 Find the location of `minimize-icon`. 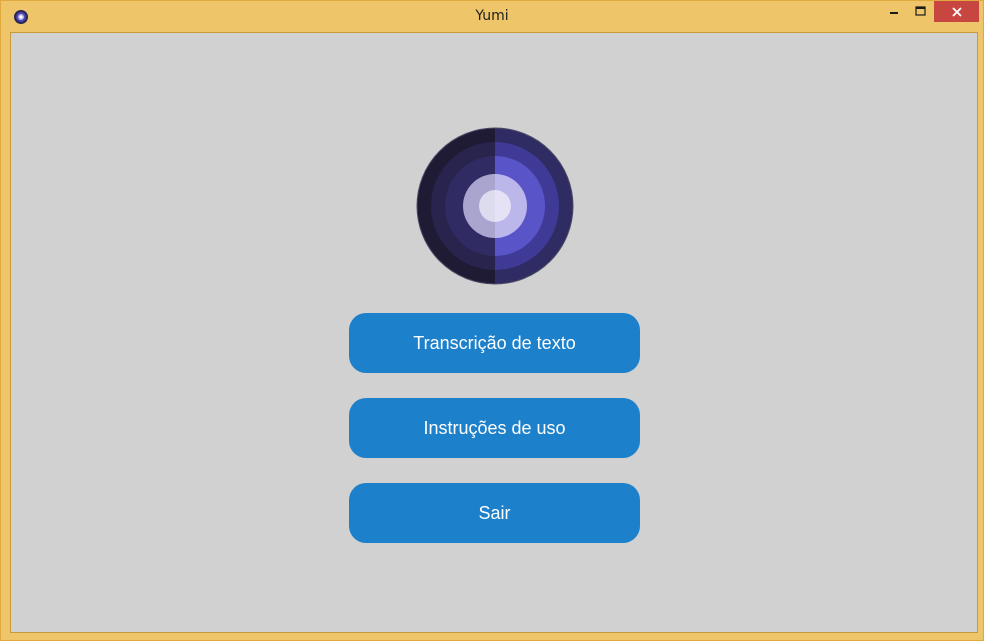

minimize-icon is located at coordinates (894, 13).